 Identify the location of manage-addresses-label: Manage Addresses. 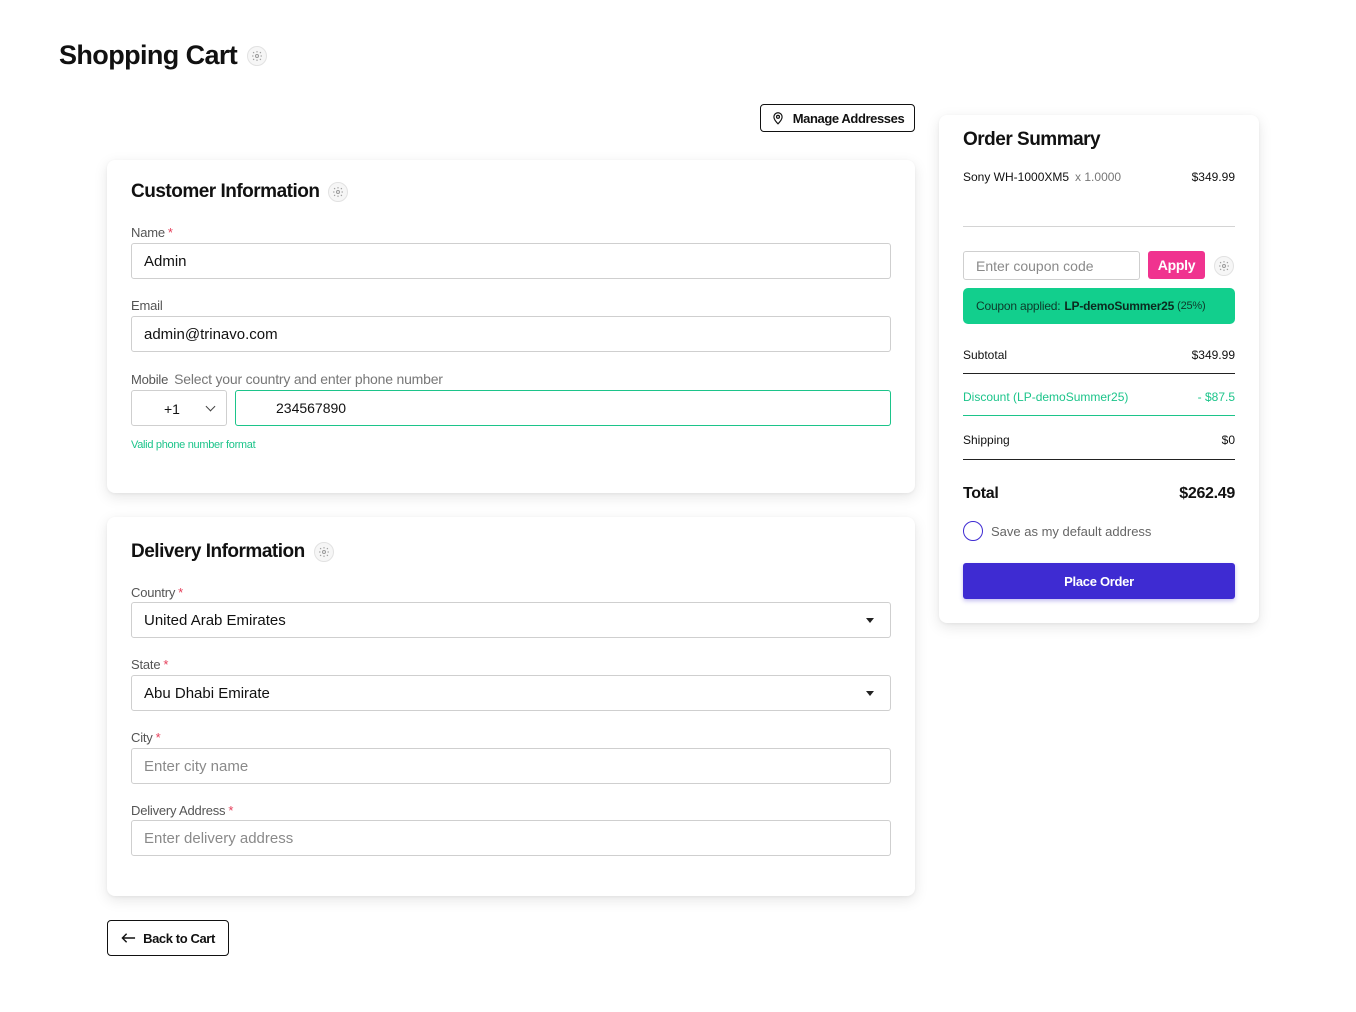
(848, 118).